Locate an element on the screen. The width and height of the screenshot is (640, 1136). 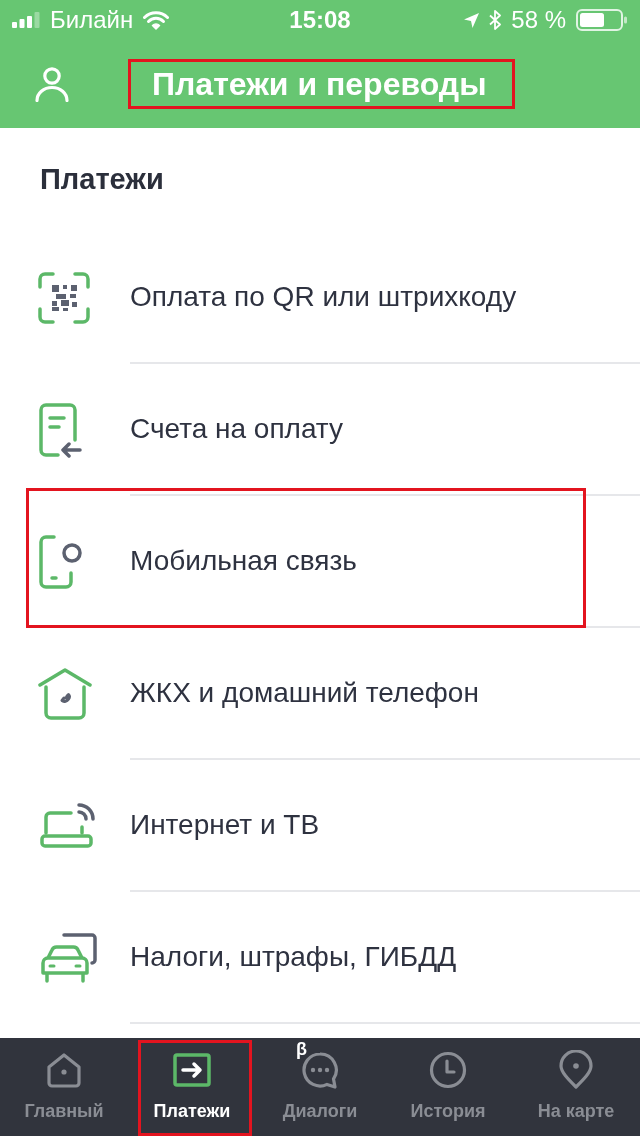
location-arrow-icon is located at coordinates (472, 20).